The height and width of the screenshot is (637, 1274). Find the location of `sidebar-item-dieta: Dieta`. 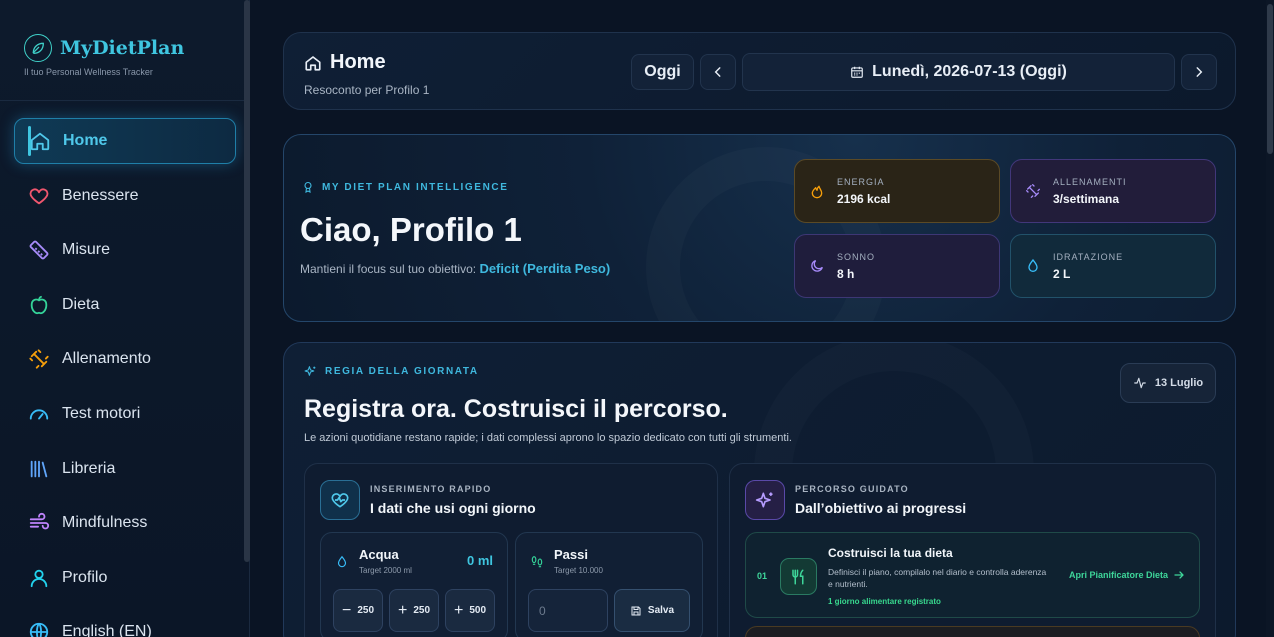

sidebar-item-dieta: Dieta is located at coordinates (125, 305).